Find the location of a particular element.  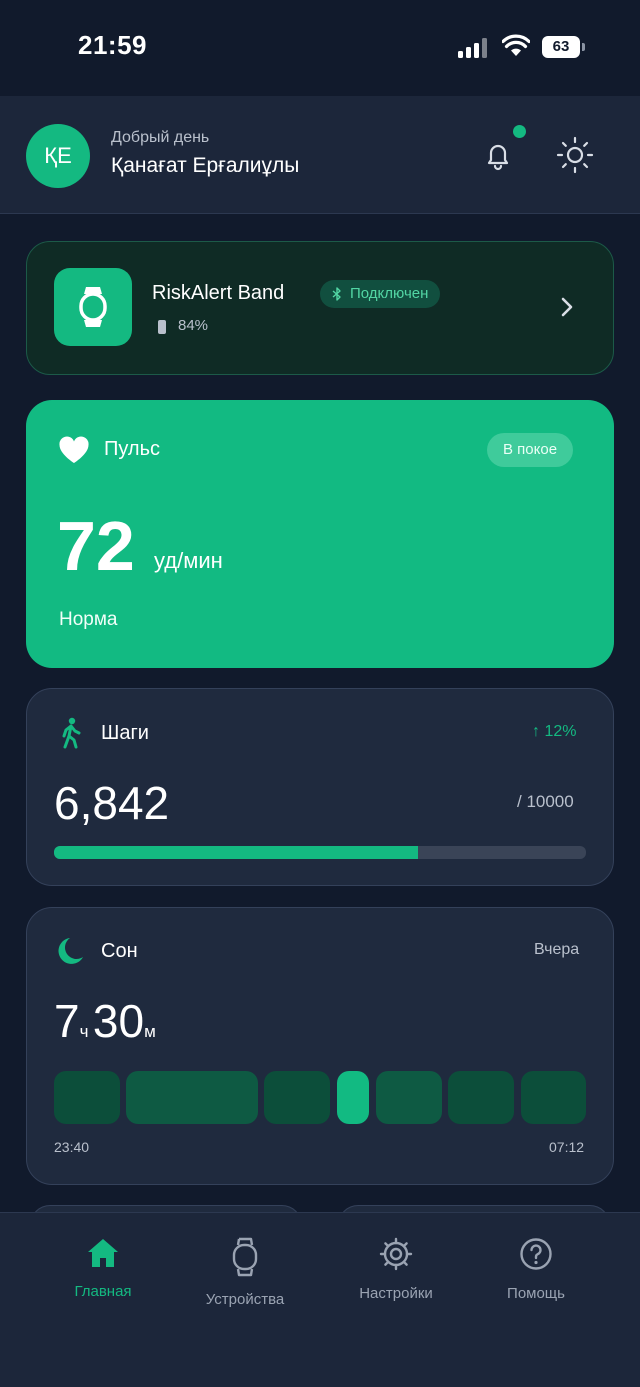

status-time: 21:59 is located at coordinates (112, 45).